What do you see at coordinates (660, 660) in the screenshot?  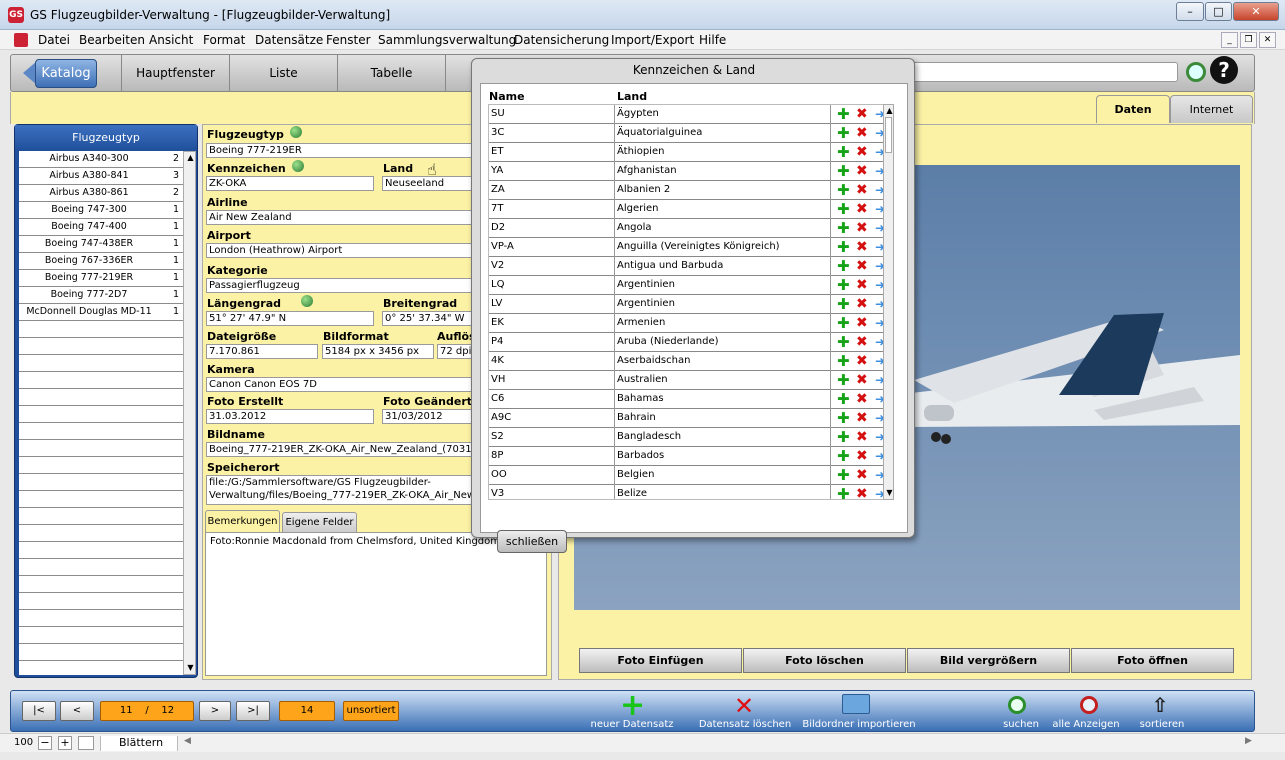 I see `foto-einfuegen-button: Foto Einfügen` at bounding box center [660, 660].